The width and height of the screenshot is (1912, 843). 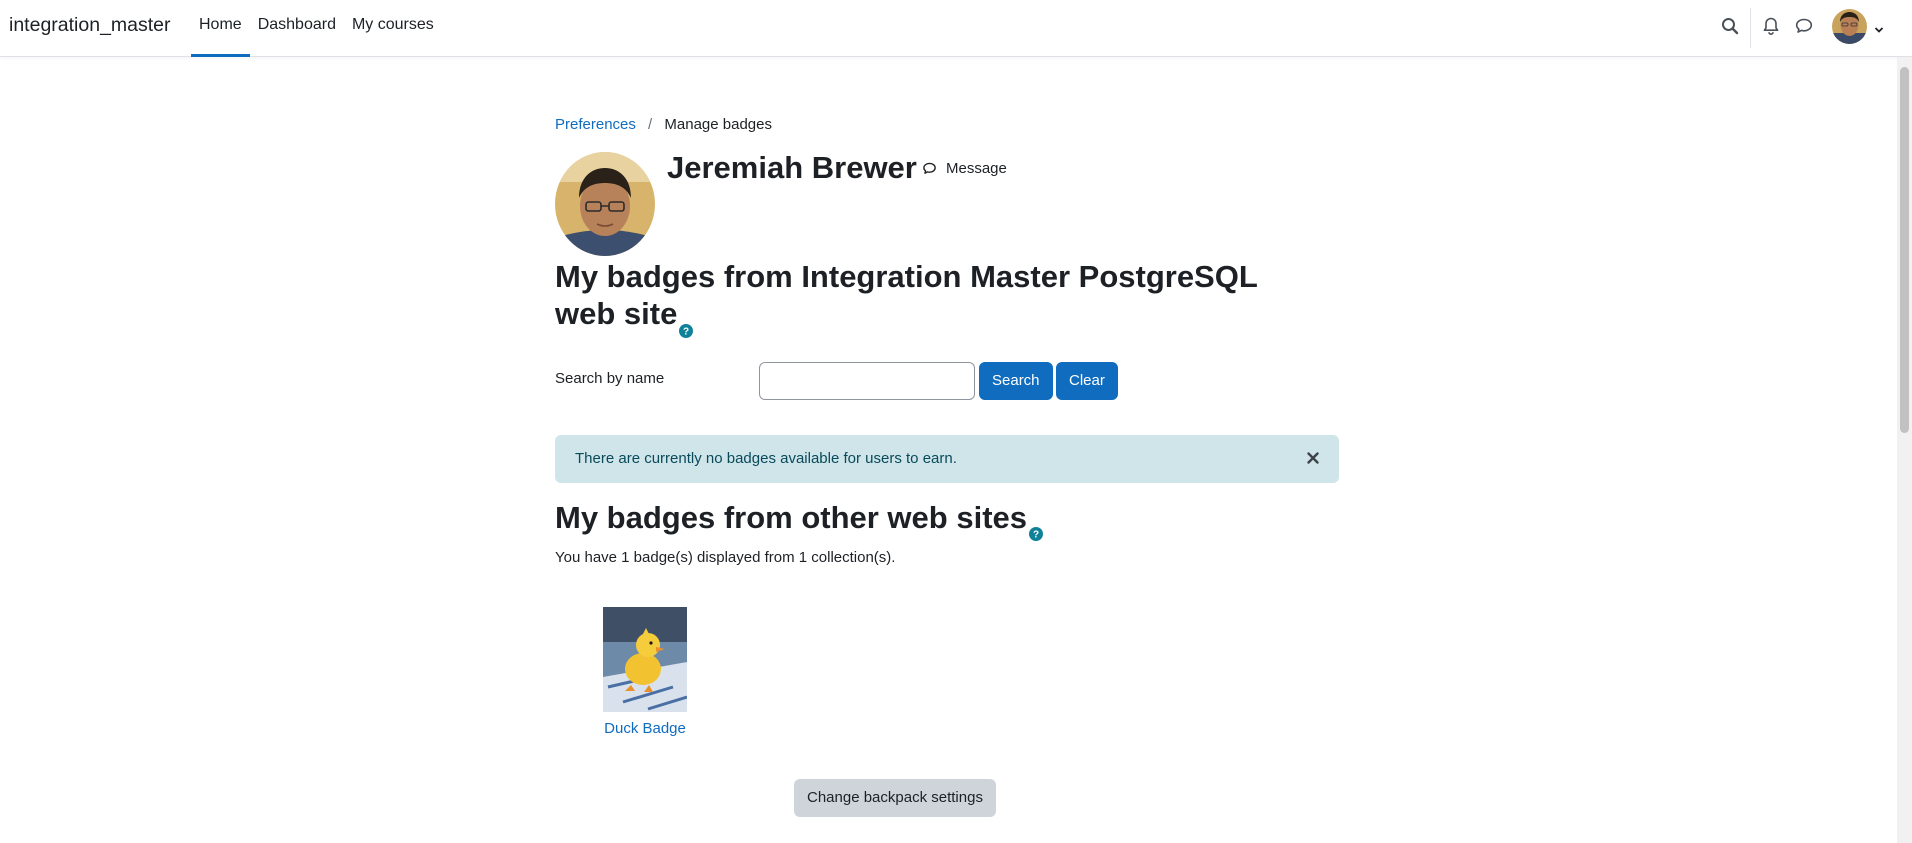 I want to click on breadcrumb: Preferences / Manage badges, so click(x=663, y=124).